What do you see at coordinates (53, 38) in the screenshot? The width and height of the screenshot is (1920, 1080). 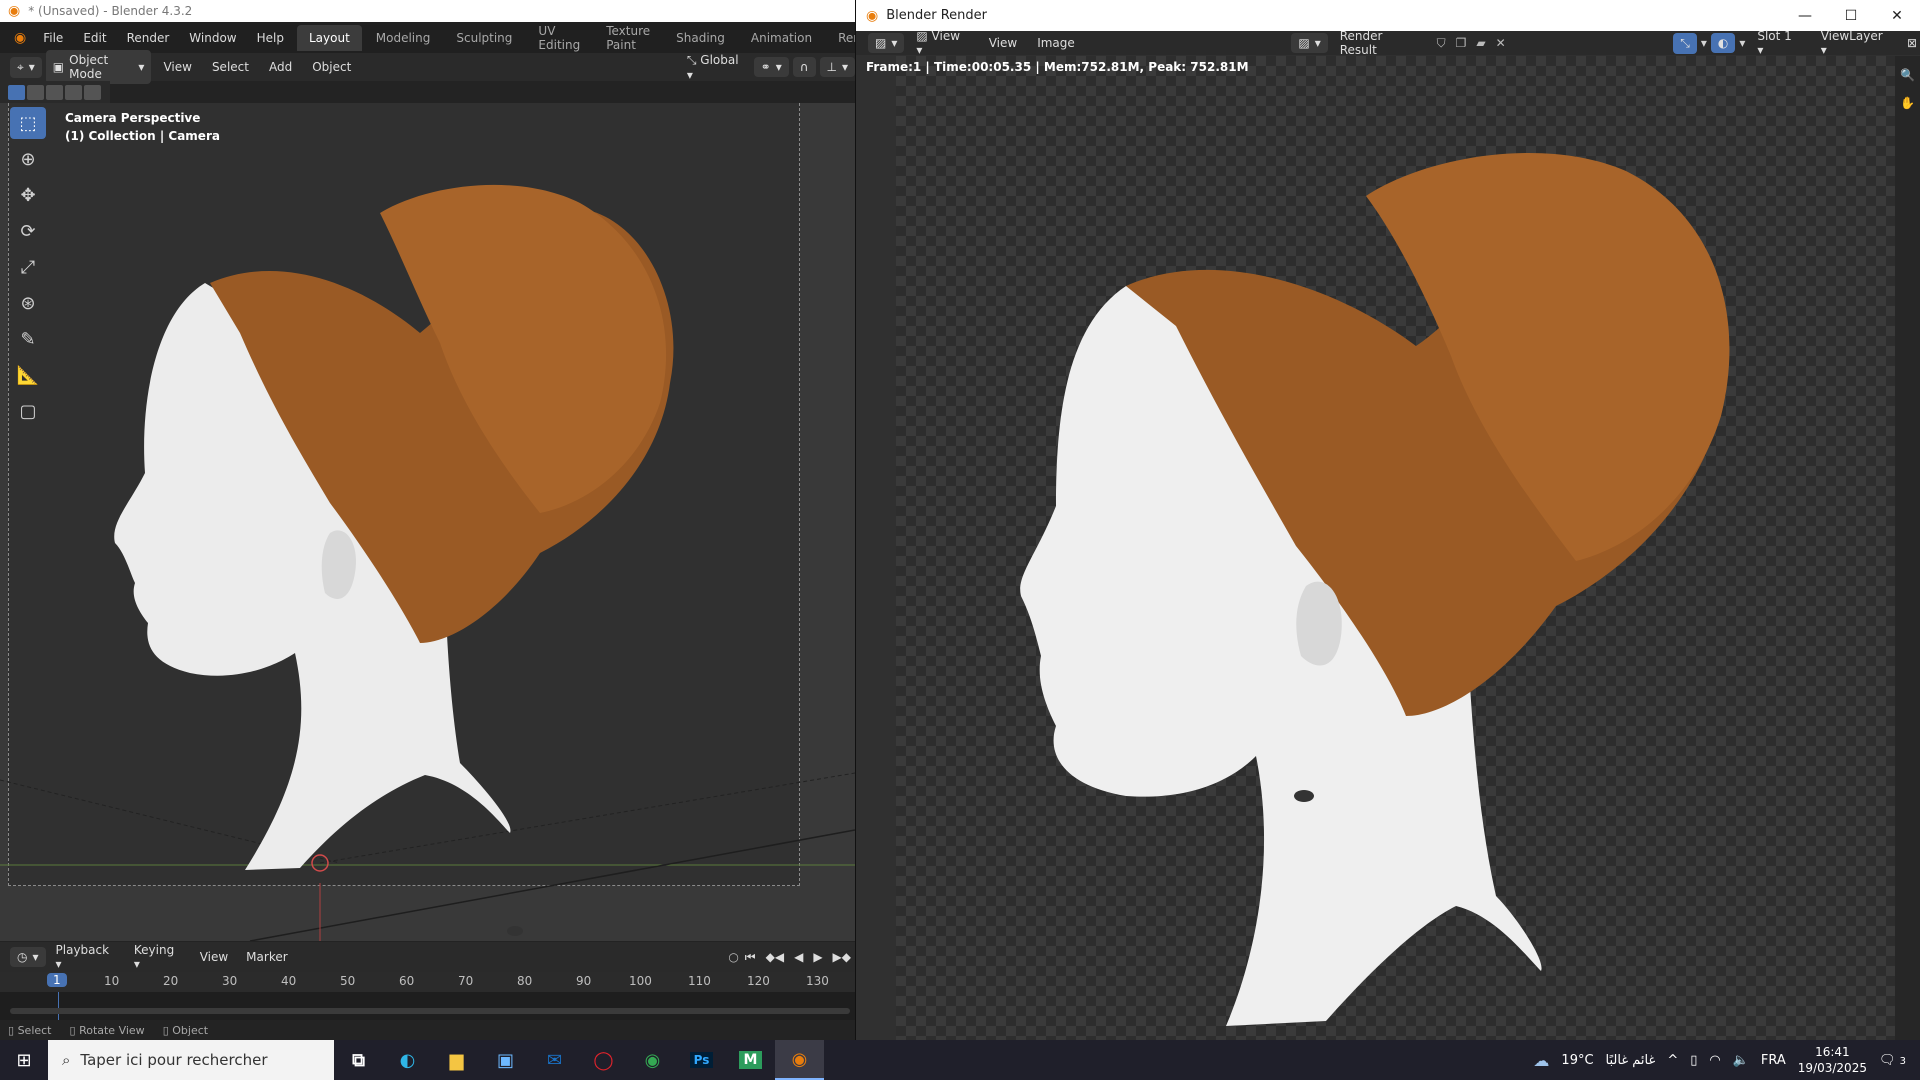 I see `menu-file: File` at bounding box center [53, 38].